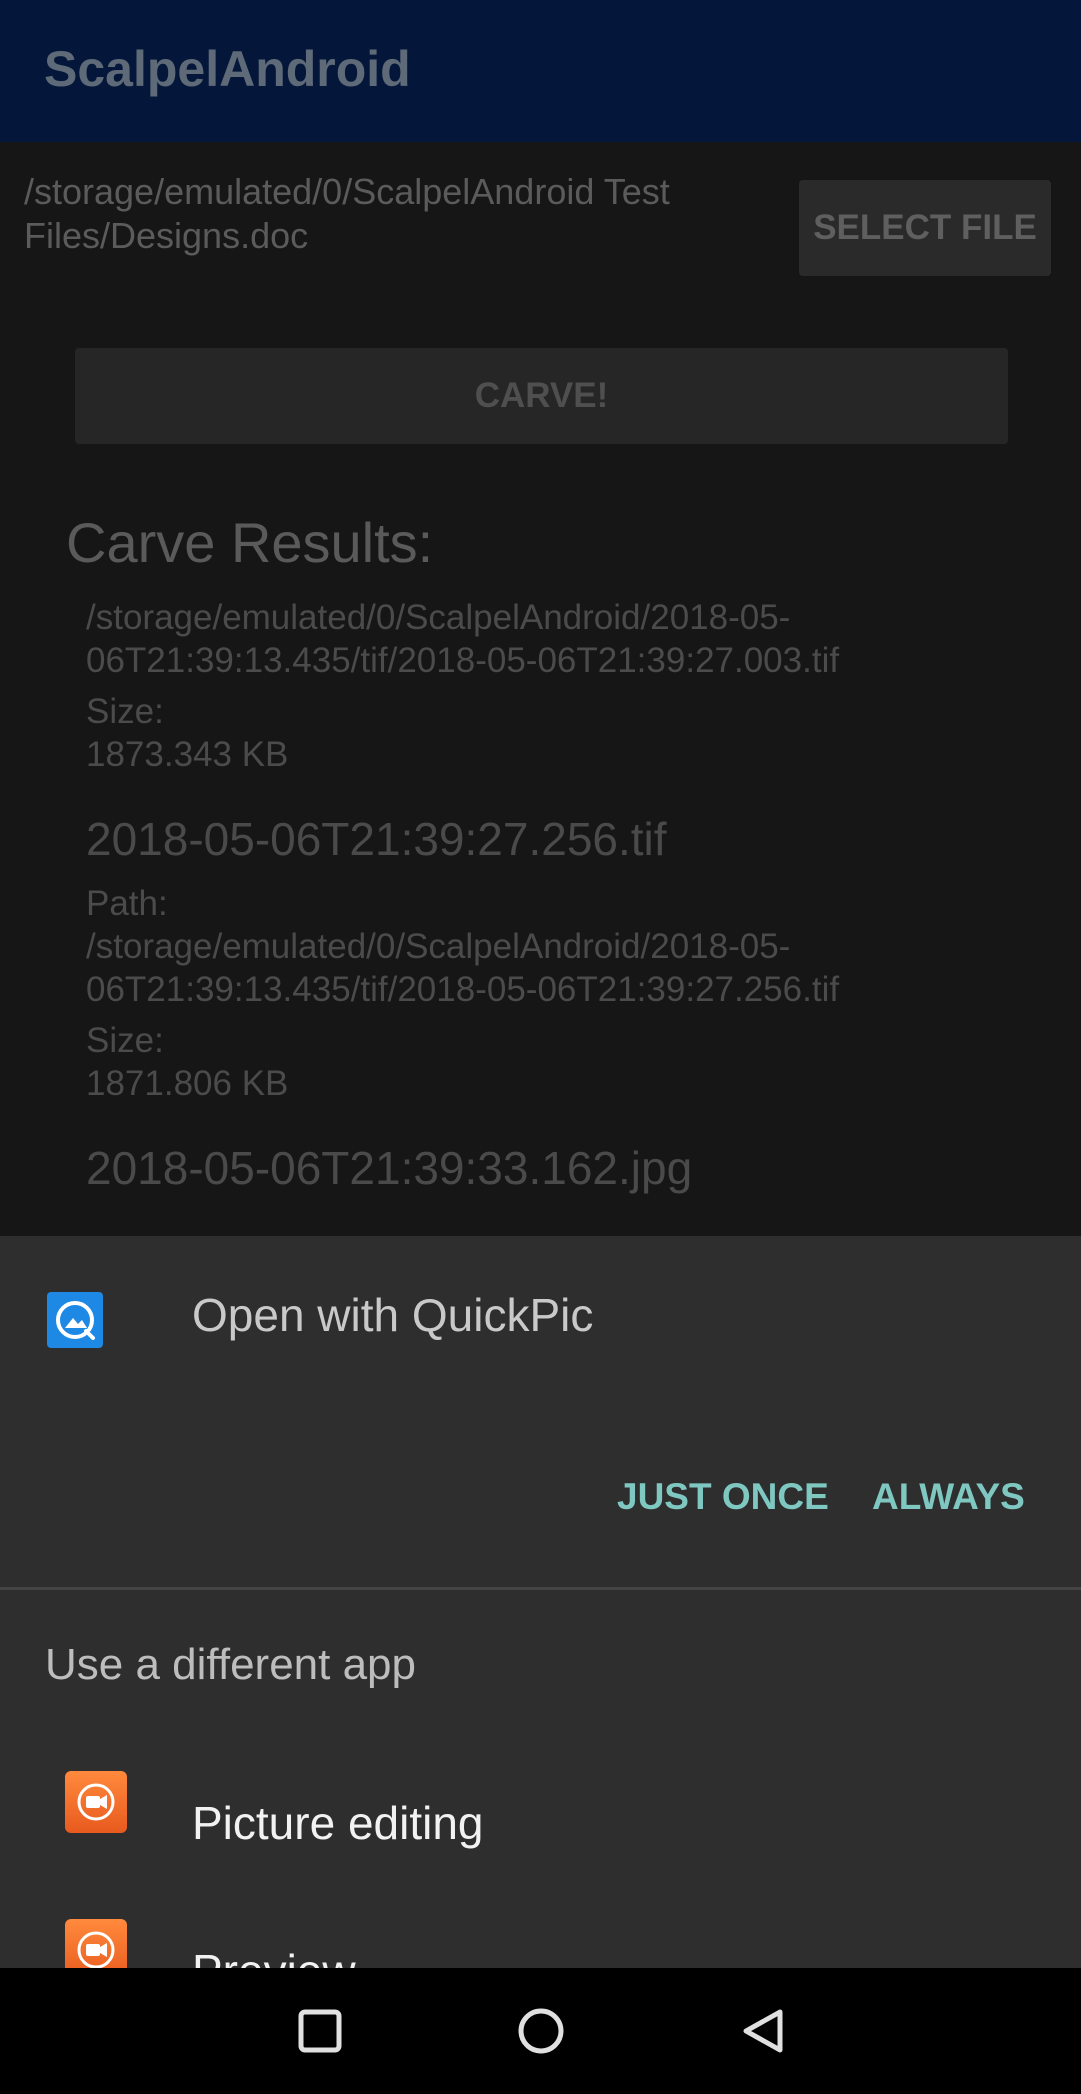 Image resolution: width=1081 pixels, height=2094 pixels. Describe the element at coordinates (540, 71) in the screenshot. I see `app-bar: ScalpelAndroid` at that location.